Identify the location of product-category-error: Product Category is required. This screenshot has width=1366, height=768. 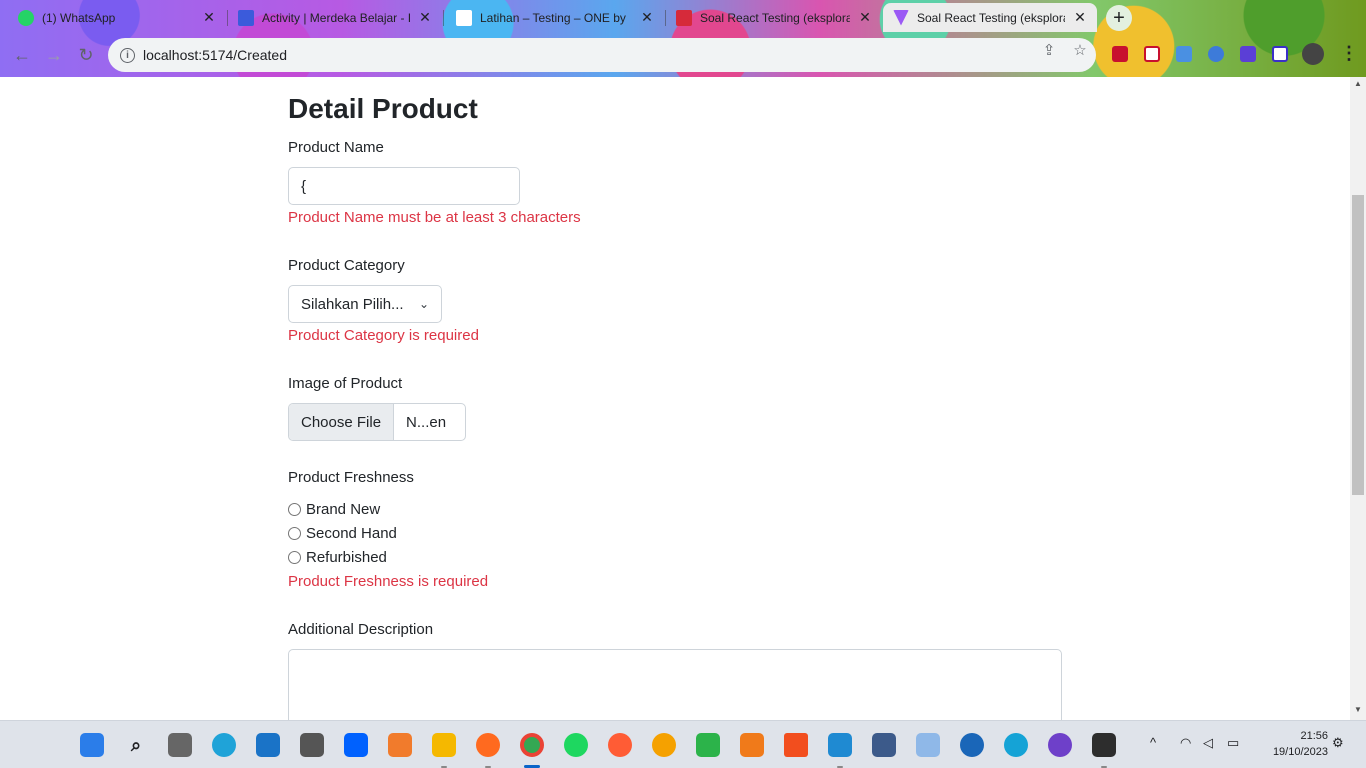
(383, 335).